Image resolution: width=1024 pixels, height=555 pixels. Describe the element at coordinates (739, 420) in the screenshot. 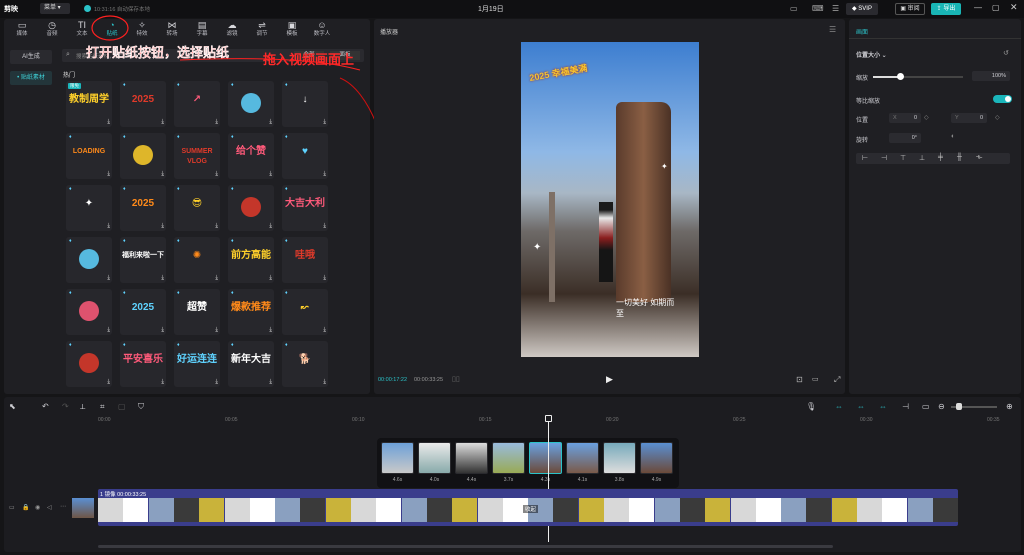

I see `ruler-tick: 00:25` at that location.